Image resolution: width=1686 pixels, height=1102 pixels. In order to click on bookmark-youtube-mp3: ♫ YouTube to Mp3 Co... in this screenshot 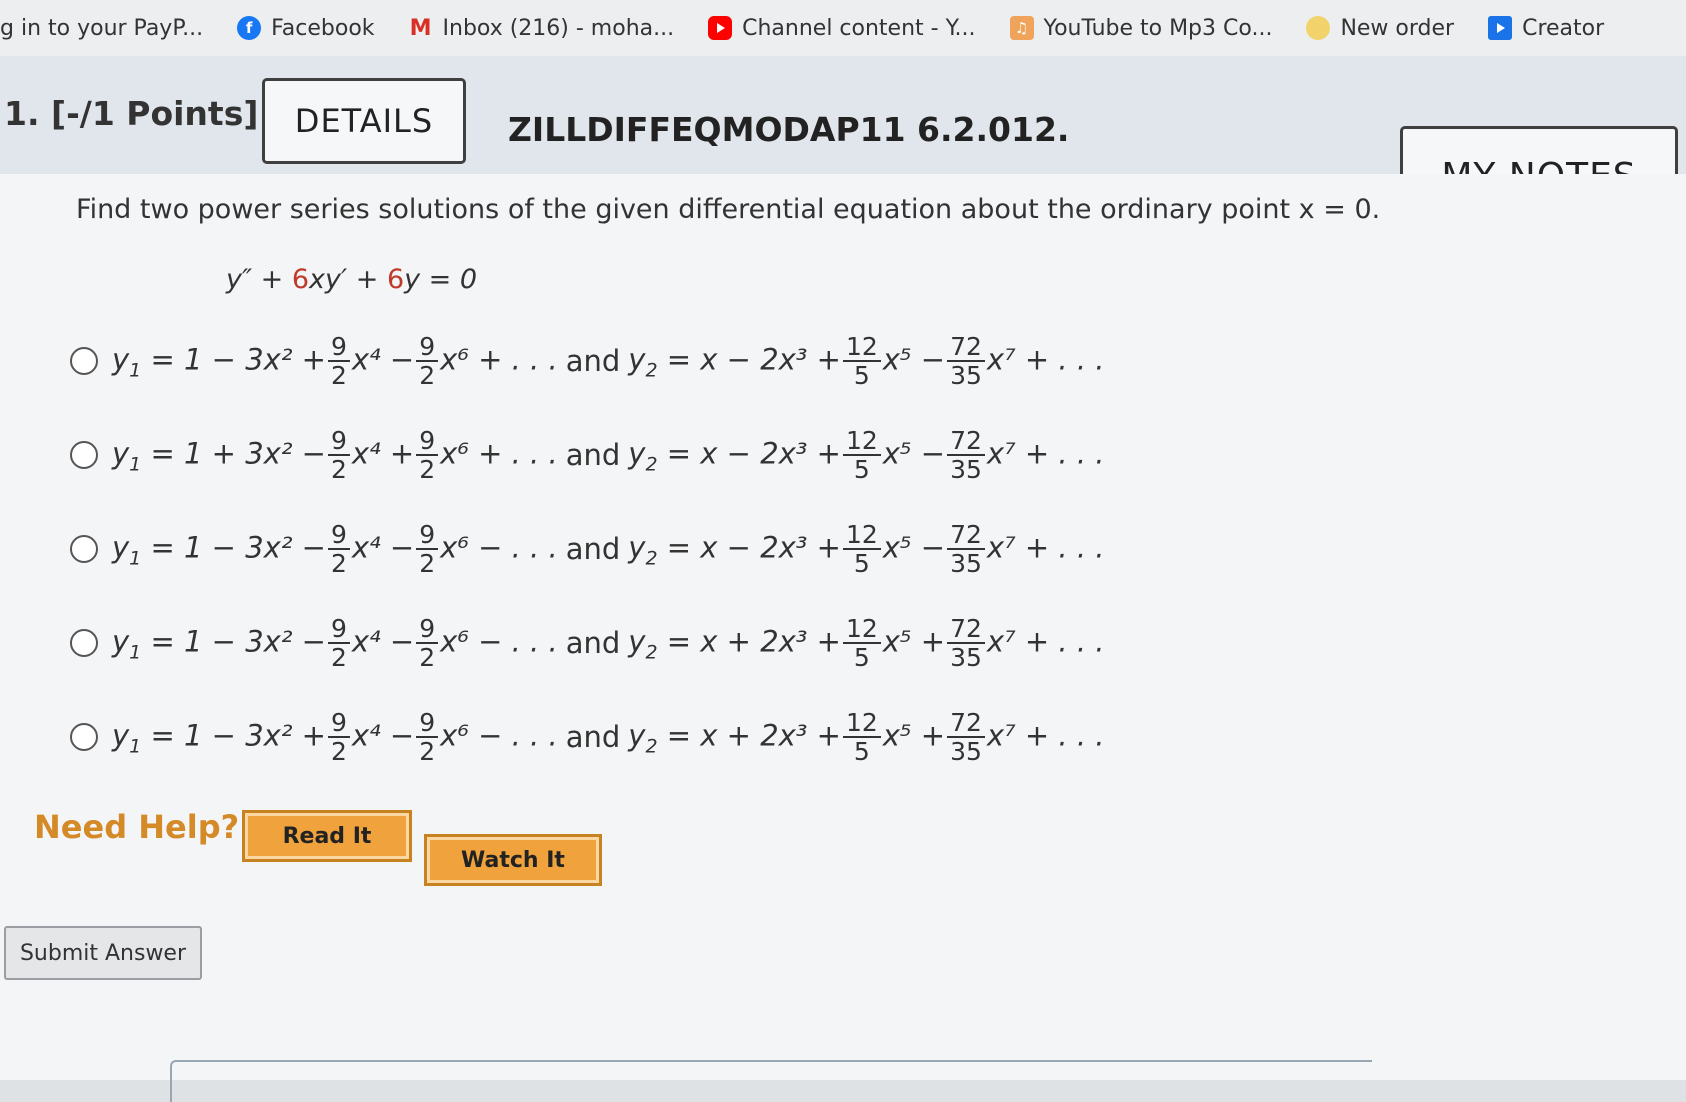, I will do `click(1141, 28)`.